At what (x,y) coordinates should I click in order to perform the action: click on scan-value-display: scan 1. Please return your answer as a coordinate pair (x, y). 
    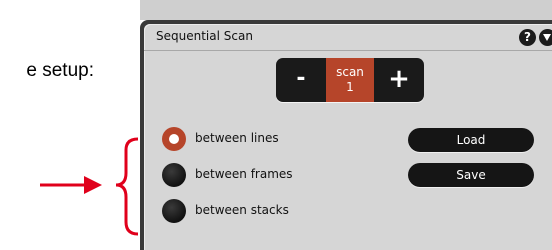
    Looking at the image, I should click on (350, 80).